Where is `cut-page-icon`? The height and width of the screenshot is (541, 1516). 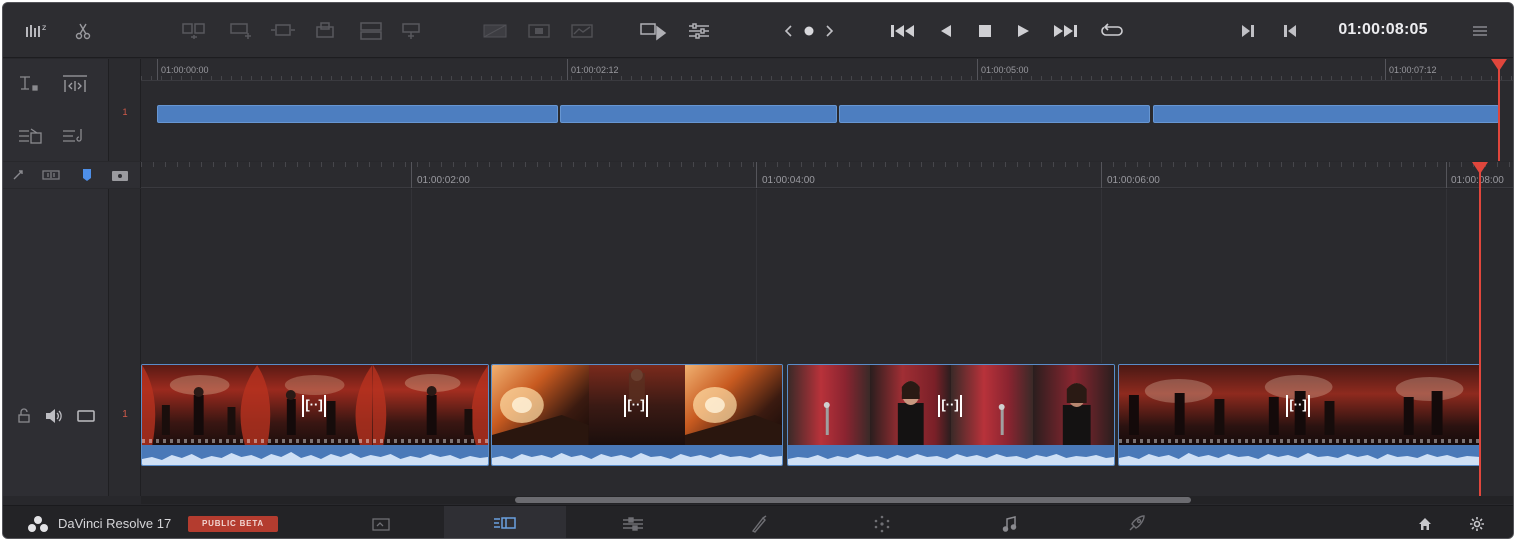 cut-page-icon is located at coordinates (505, 522).